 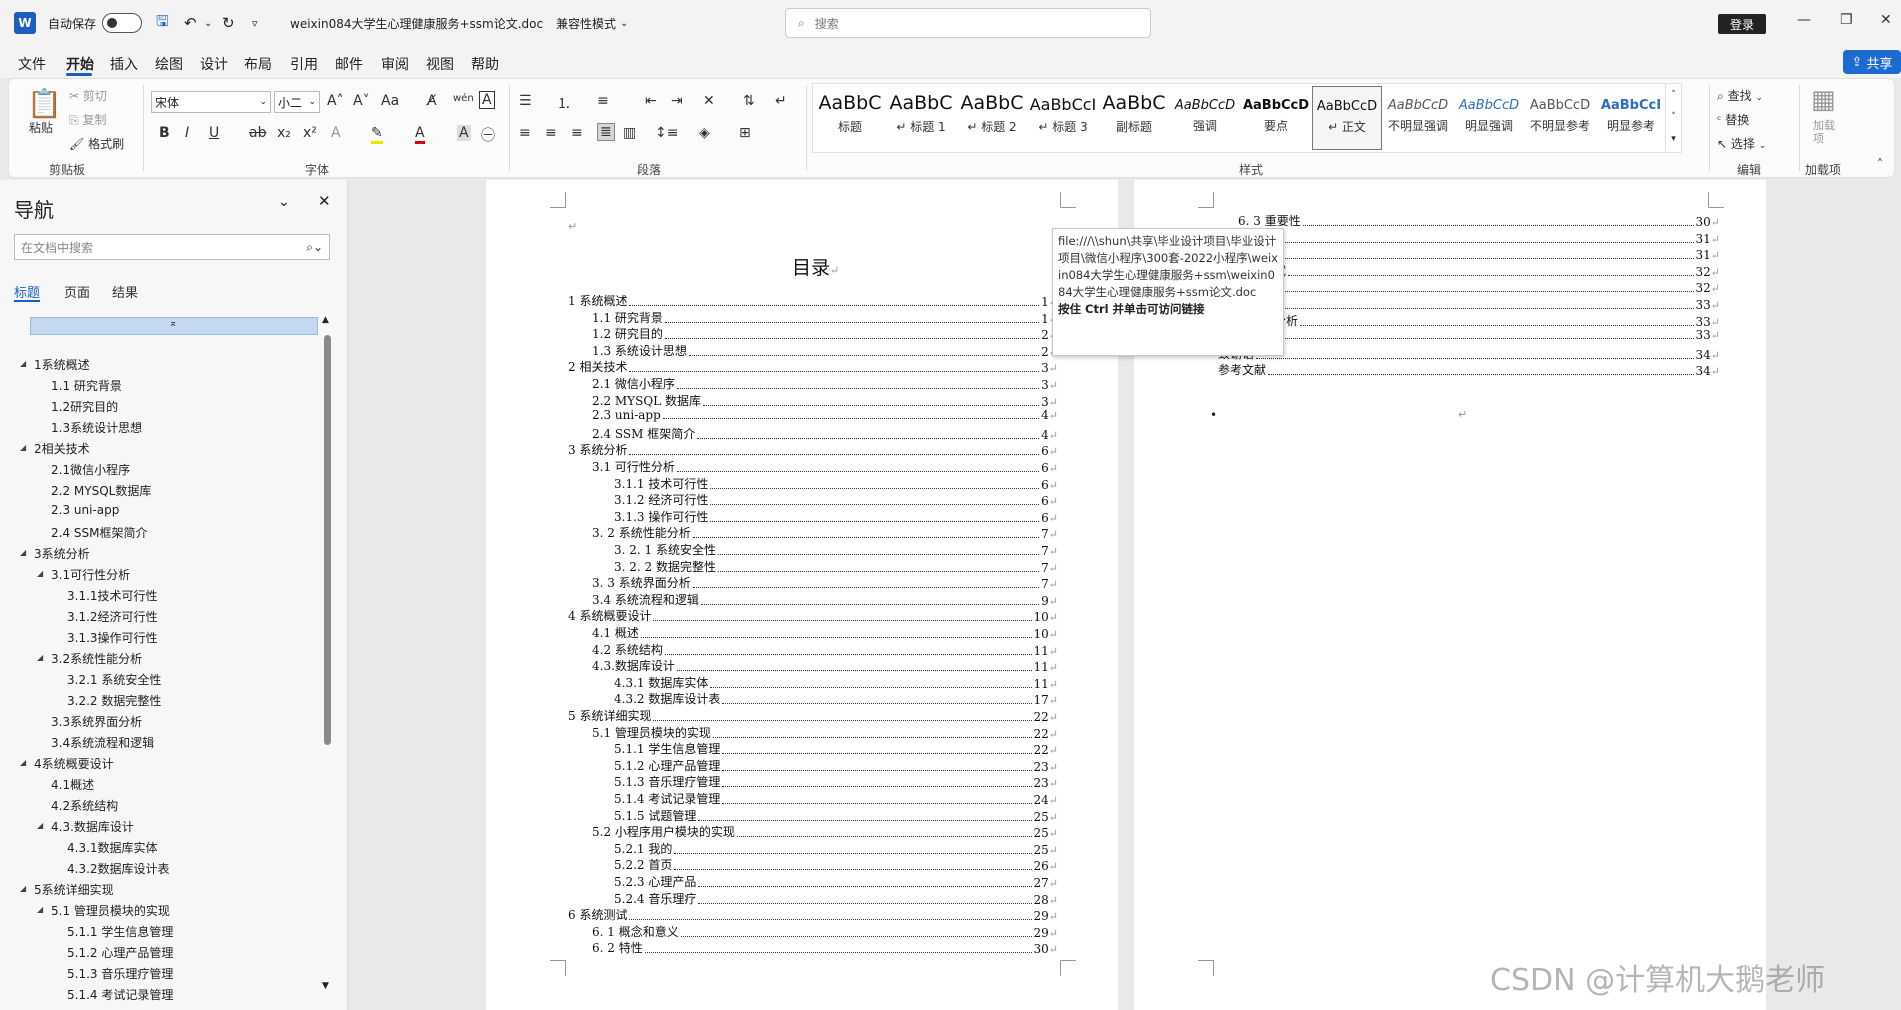 I want to click on nav-heading-item: 2相关技术, so click(x=62, y=448).